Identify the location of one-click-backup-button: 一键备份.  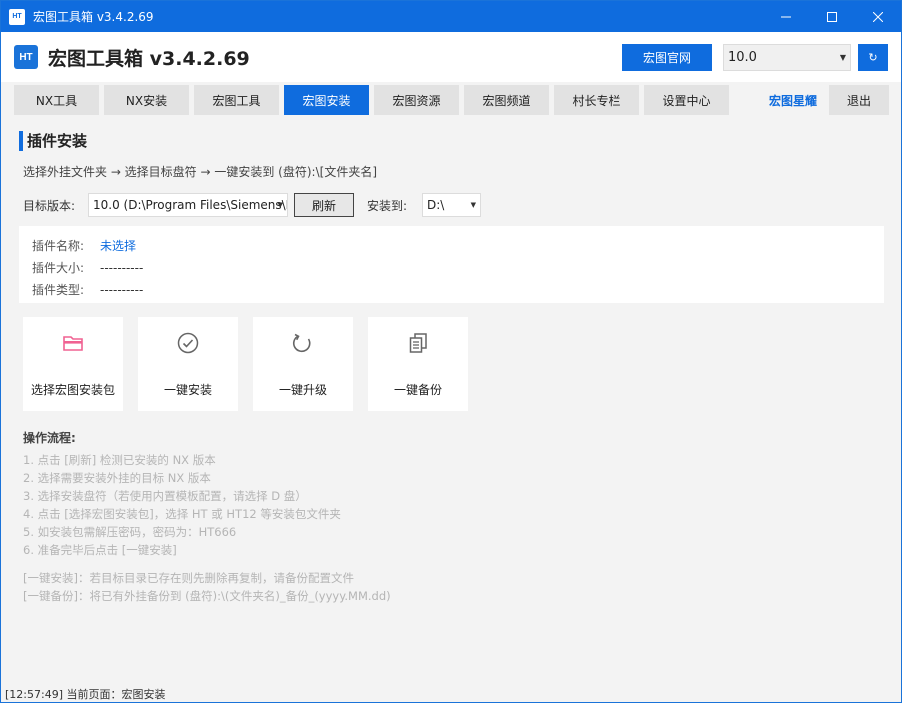
(418, 364).